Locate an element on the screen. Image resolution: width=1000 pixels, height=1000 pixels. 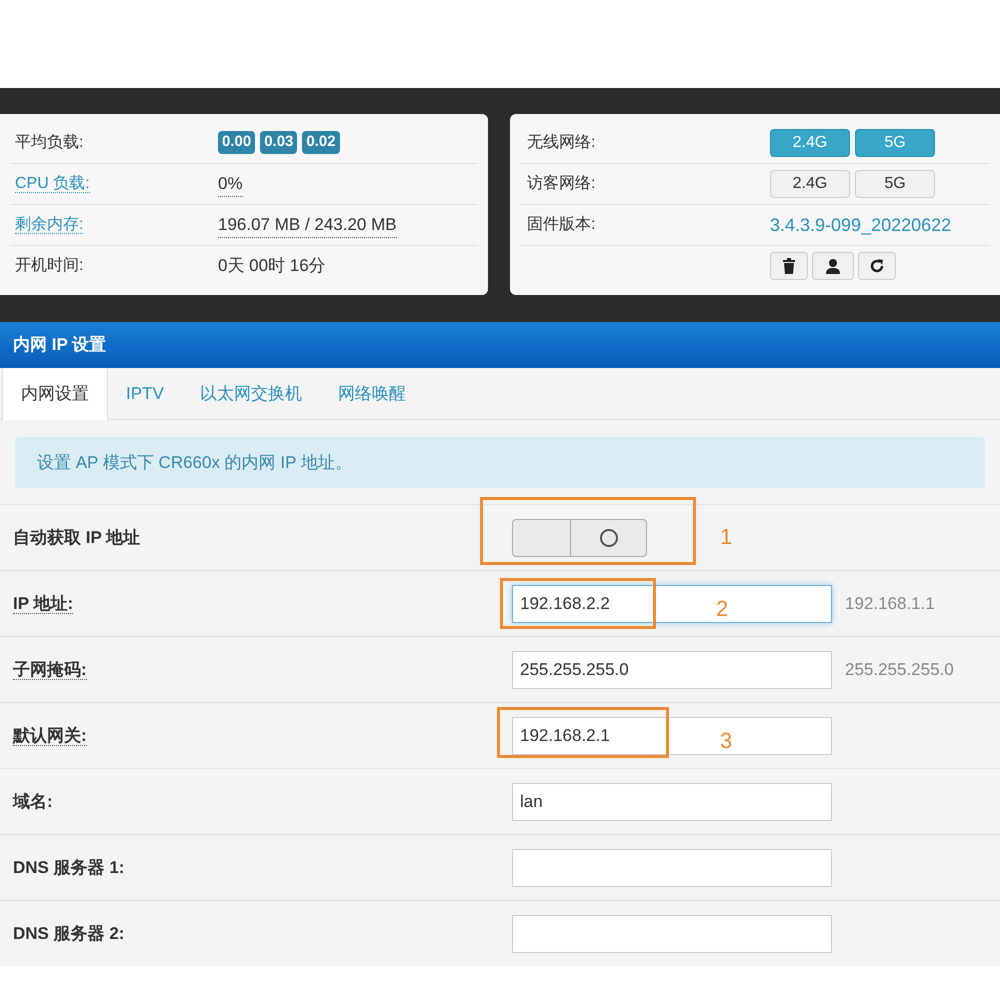
toggle-switch is located at coordinates (579, 537).